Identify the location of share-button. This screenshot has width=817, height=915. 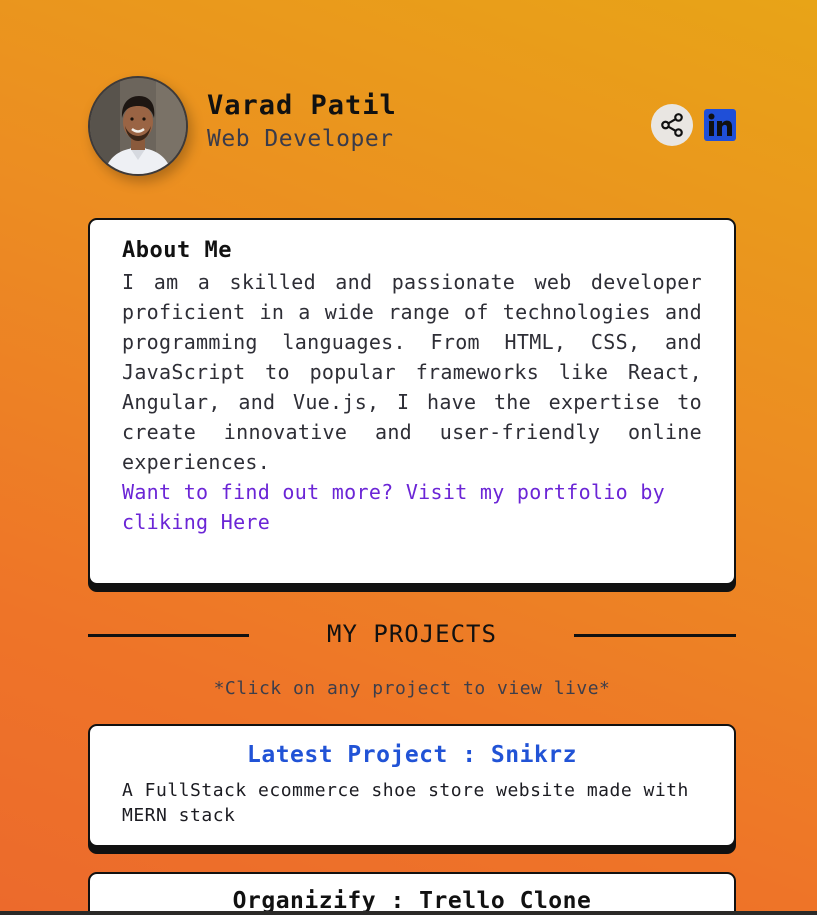
(672, 125).